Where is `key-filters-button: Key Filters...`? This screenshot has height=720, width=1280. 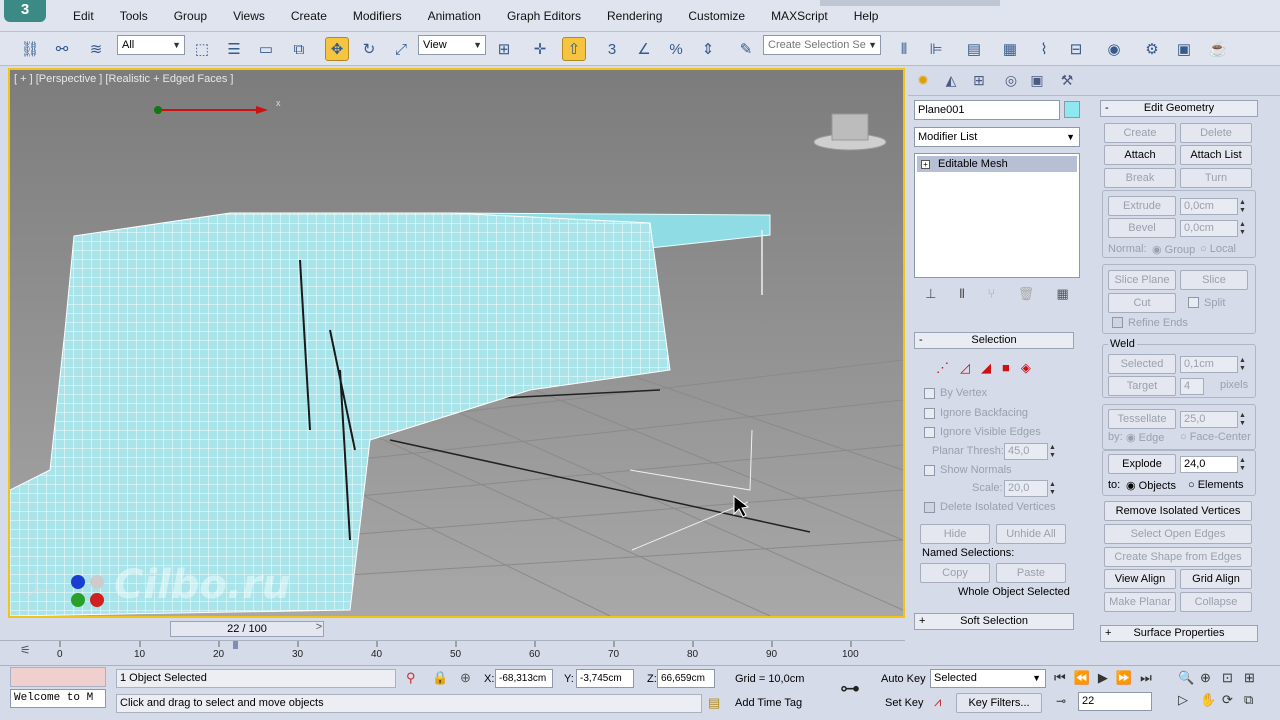 key-filters-button: Key Filters... is located at coordinates (999, 703).